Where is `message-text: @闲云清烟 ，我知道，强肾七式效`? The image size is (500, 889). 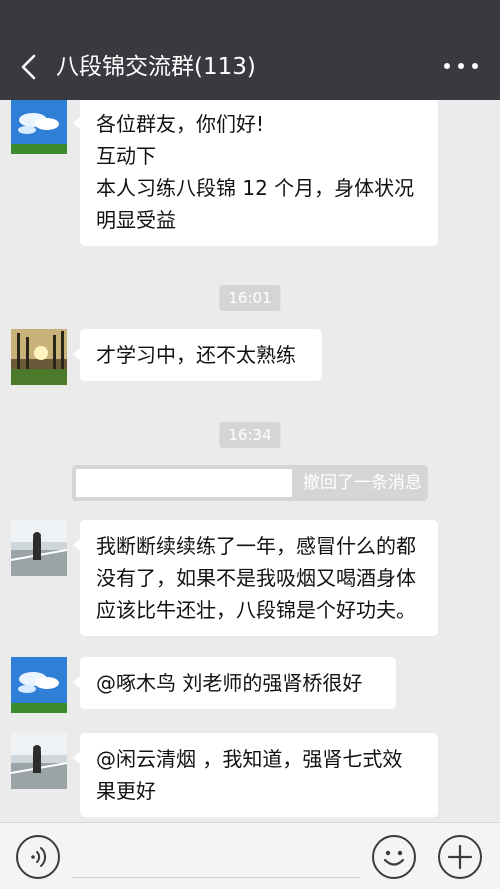 message-text: @闲云清烟 ，我知道，强肾七式效 is located at coordinates (249, 759).